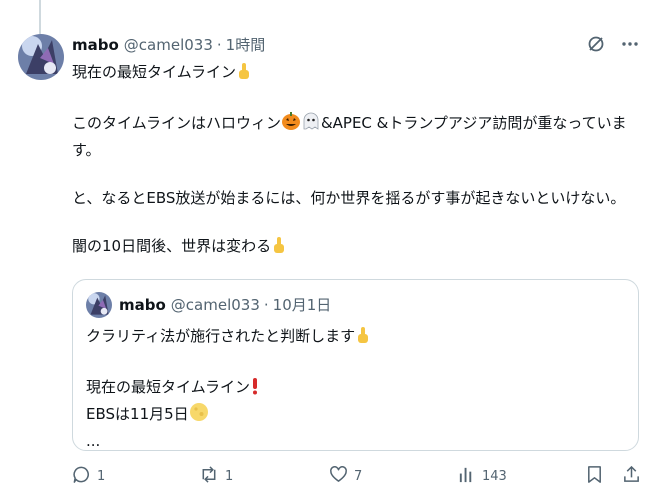 The image size is (660, 492). I want to click on bookmark-button, so click(594, 476).